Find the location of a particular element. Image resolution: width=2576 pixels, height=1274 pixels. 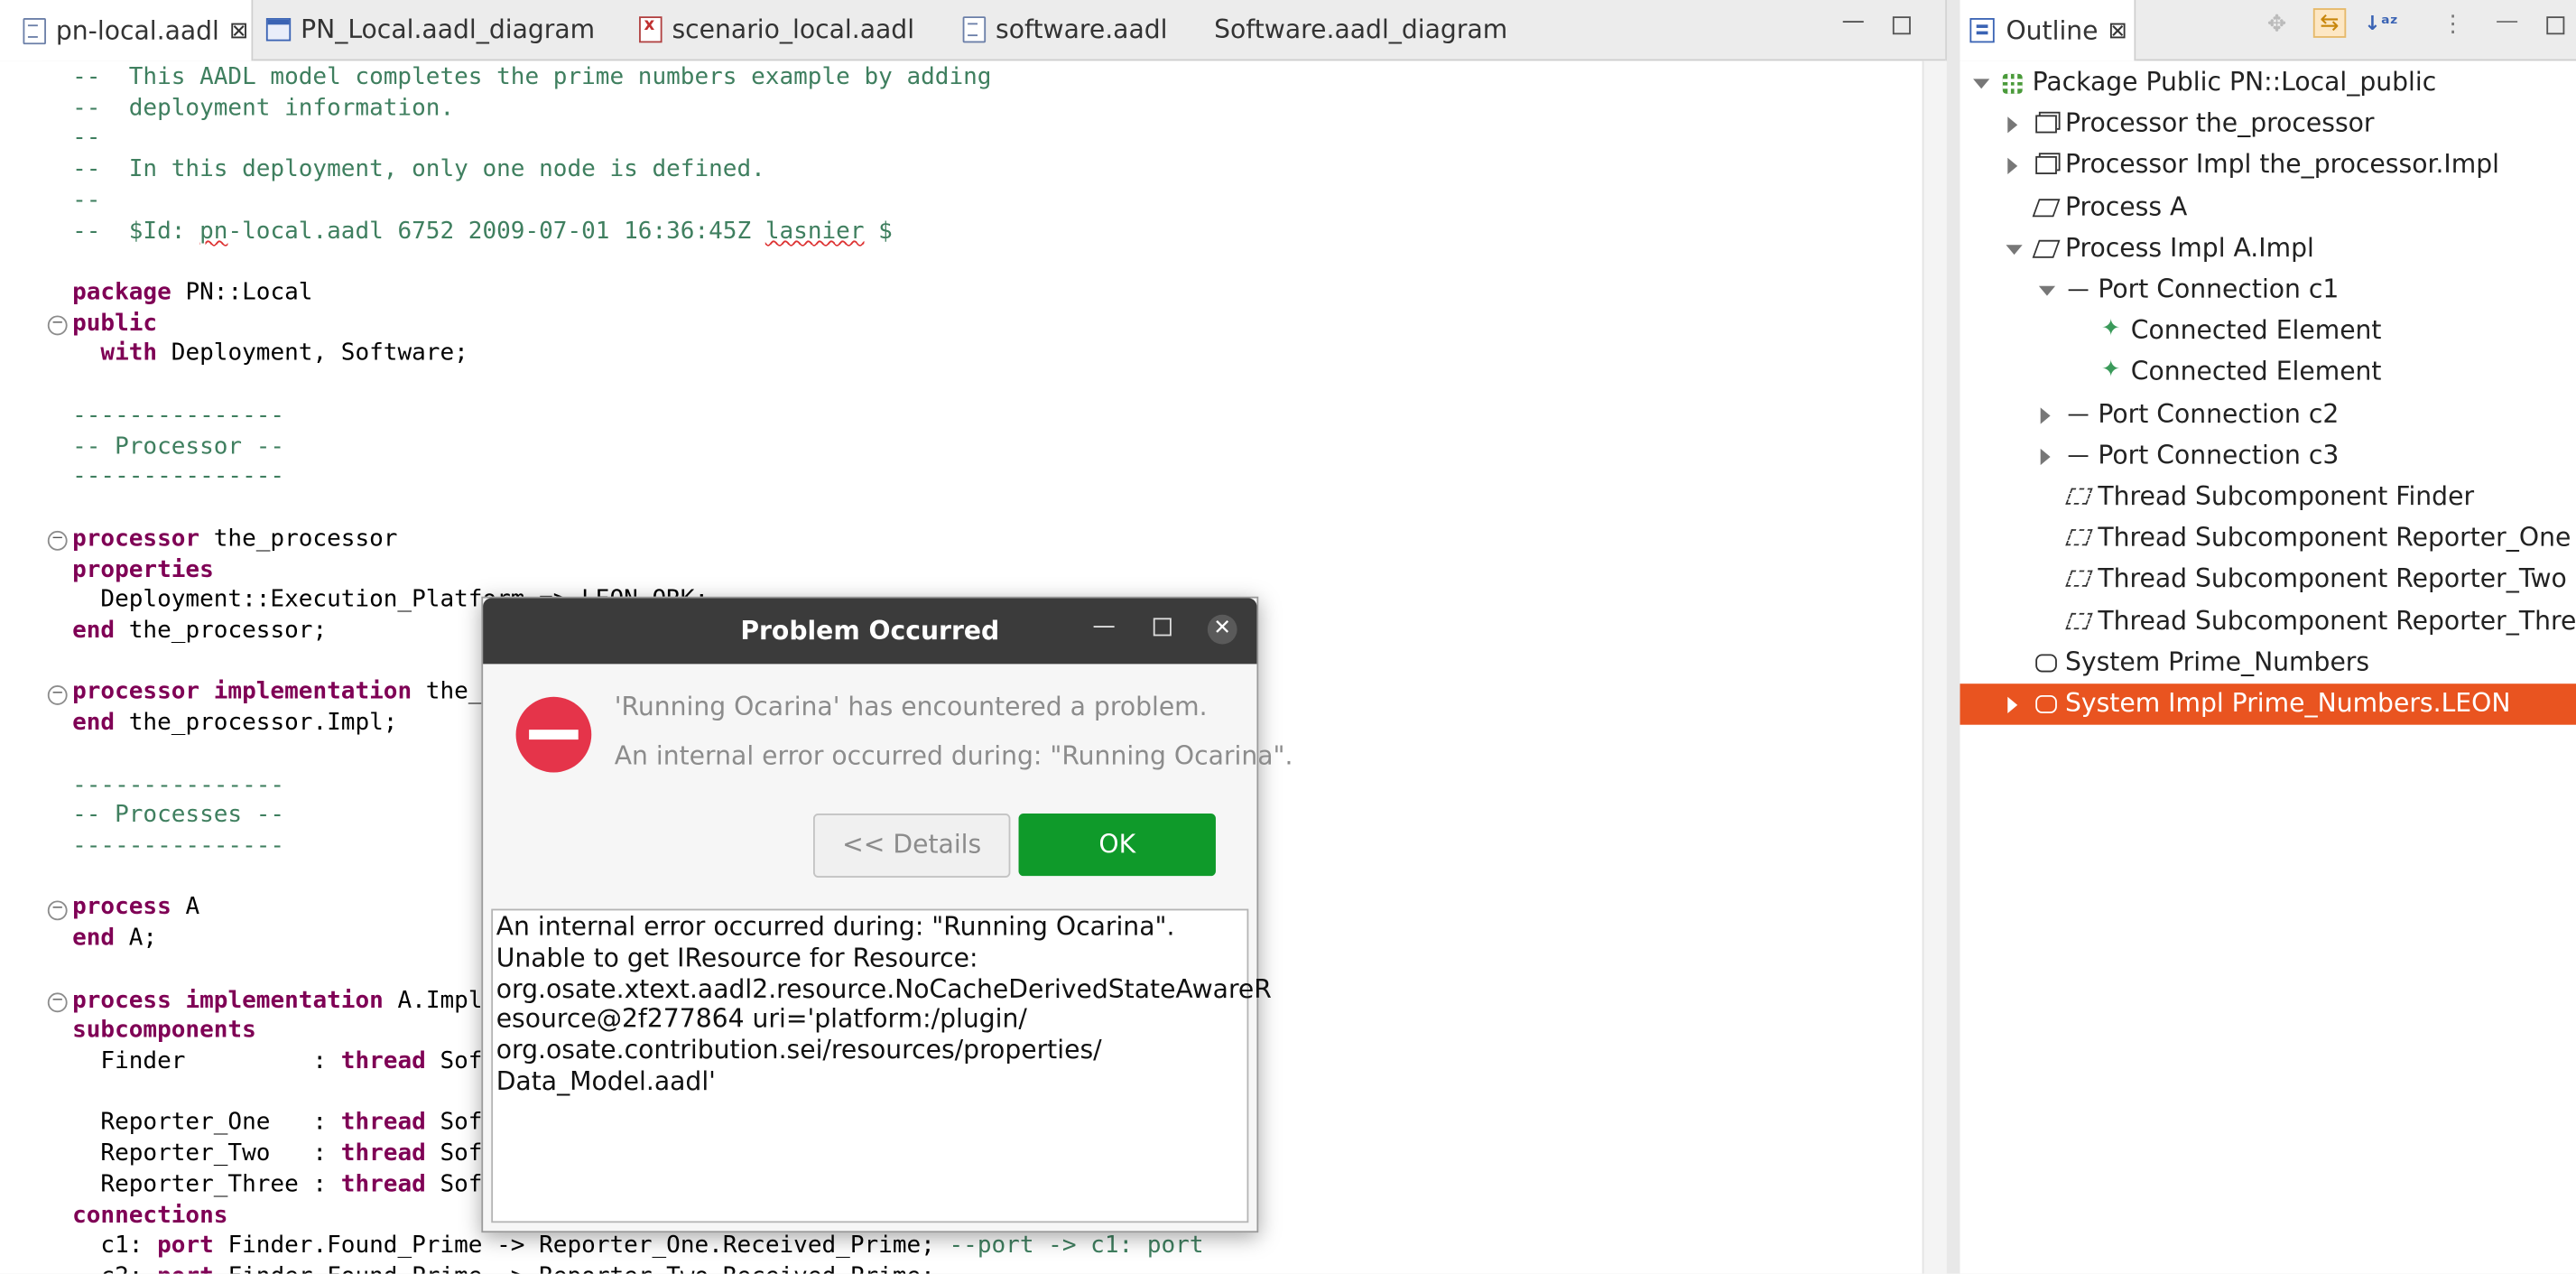

processor-icon is located at coordinates (2046, 124).